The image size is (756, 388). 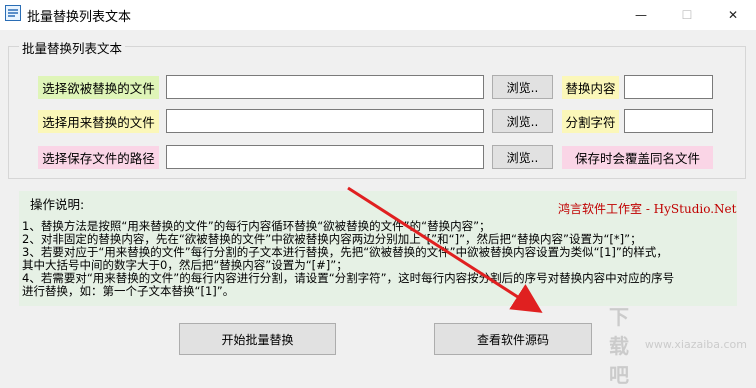 What do you see at coordinates (57, 204) in the screenshot?
I see `instructions-title: 操作说明:` at bounding box center [57, 204].